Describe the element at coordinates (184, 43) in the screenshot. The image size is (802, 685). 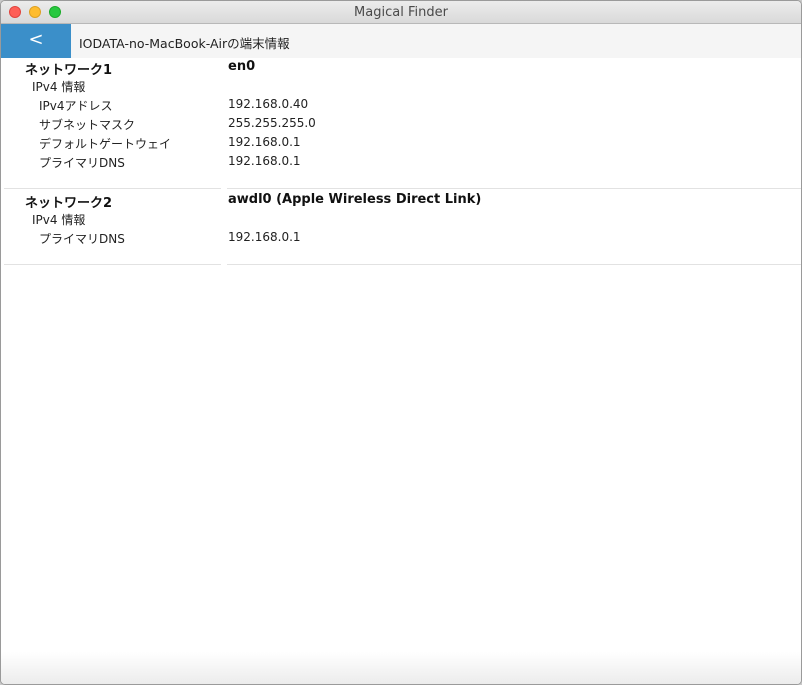
I see `page-title: IODATA-no-MacBook-Airの端末情報` at that location.